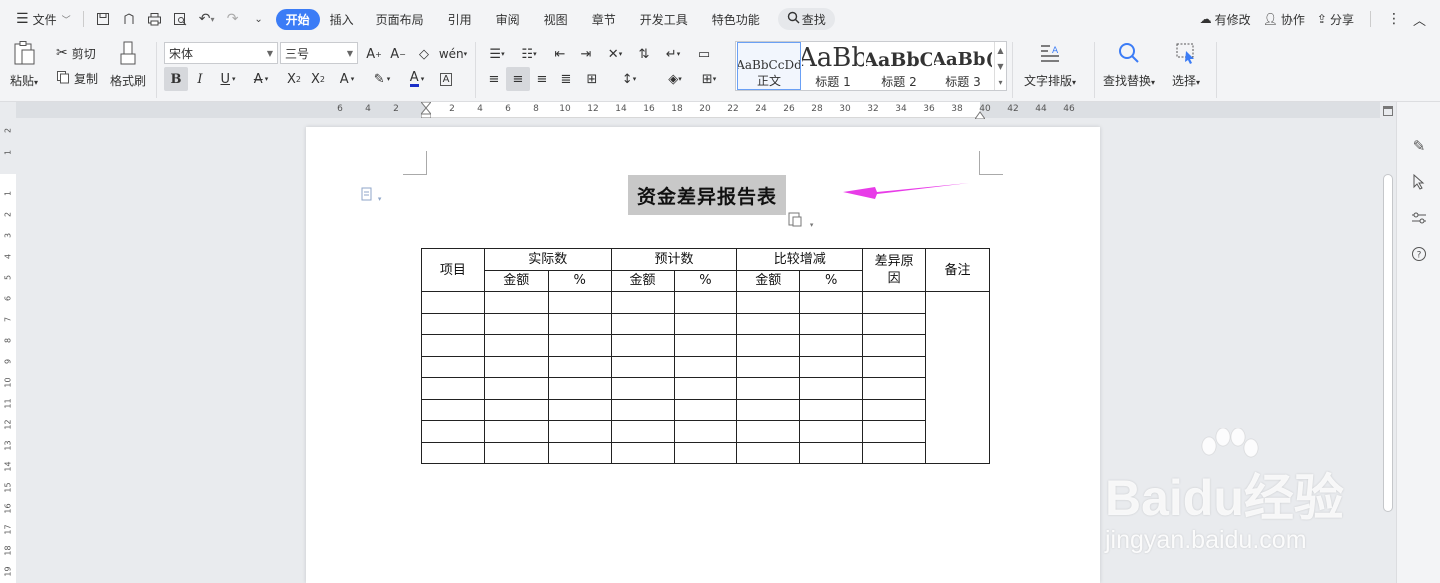  I want to click on style-heading-2: AaBbC 标题 2, so click(899, 66).